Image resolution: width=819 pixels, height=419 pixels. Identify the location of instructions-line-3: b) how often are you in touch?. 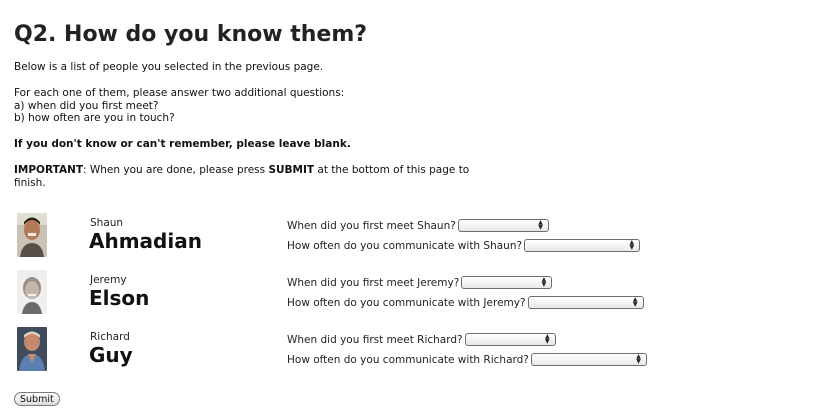
(94, 118).